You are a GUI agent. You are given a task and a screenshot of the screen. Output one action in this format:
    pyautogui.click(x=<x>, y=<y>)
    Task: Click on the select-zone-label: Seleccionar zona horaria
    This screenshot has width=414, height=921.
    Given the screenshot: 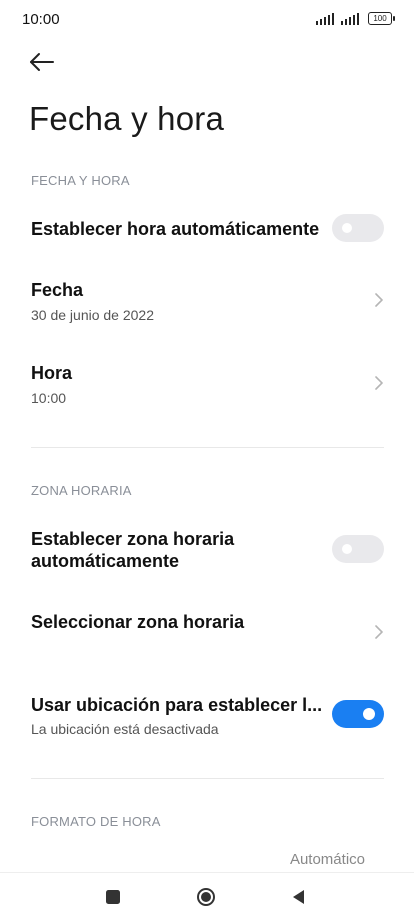 What is the action you would take?
    pyautogui.click(x=138, y=622)
    